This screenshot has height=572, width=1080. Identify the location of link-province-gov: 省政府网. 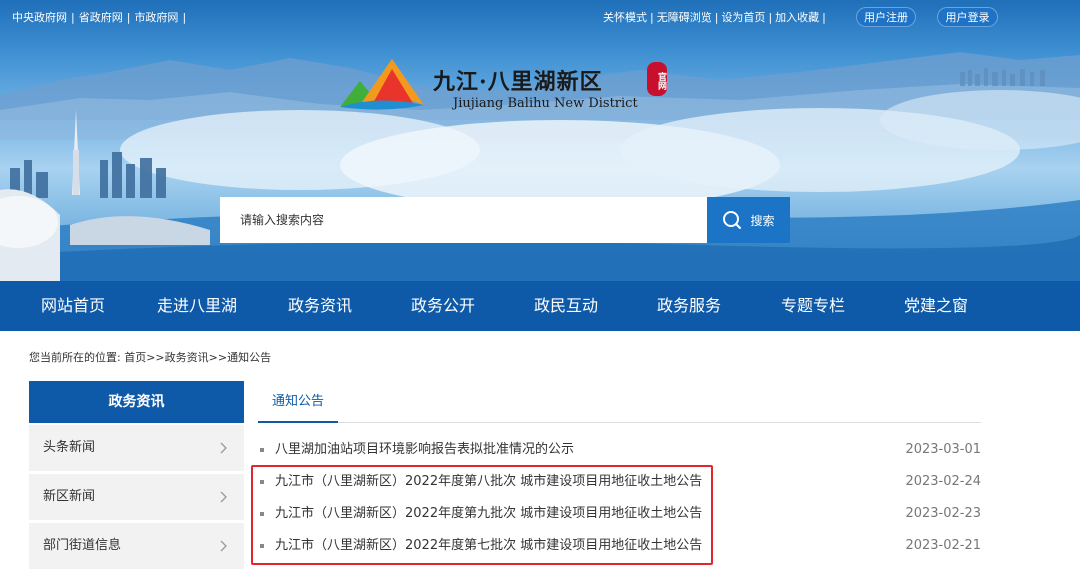
(101, 17).